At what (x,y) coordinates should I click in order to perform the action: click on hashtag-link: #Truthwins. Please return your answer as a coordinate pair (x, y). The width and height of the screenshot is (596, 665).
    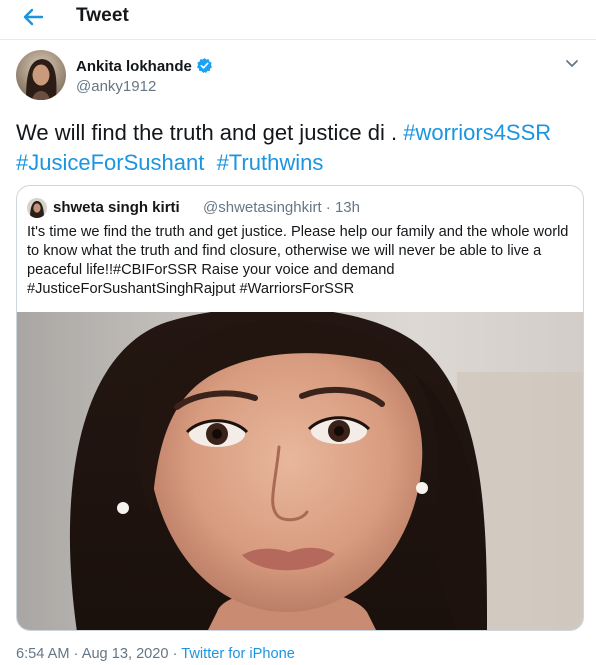
    Looking at the image, I should click on (270, 162).